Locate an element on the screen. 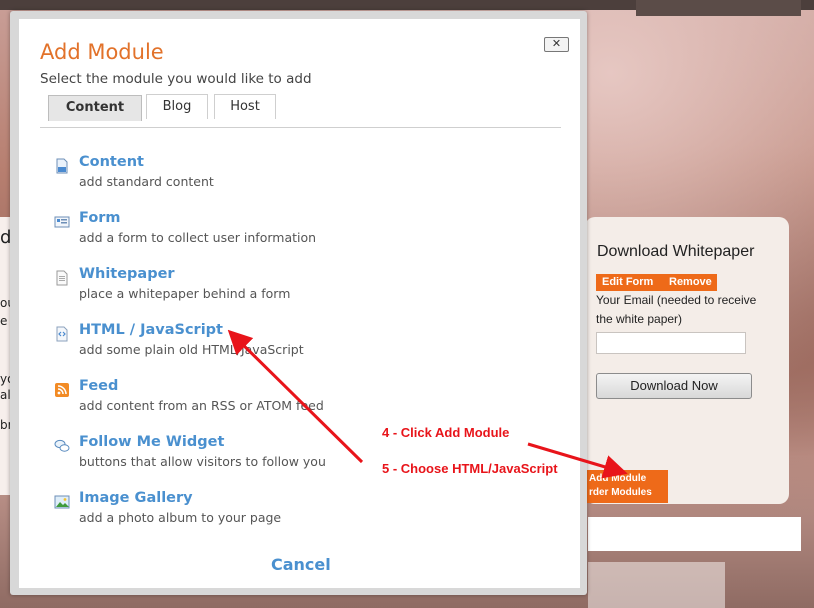  annotation-arrows is located at coordinates (427, 404).